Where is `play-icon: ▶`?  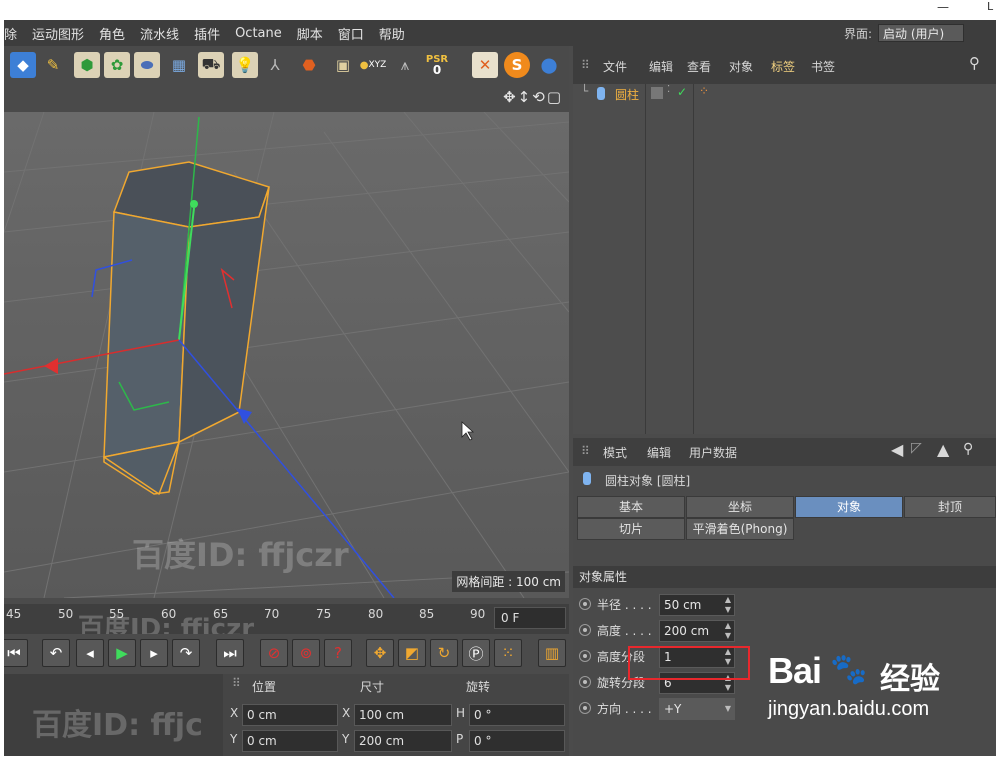
play-icon: ▶ is located at coordinates (122, 653).